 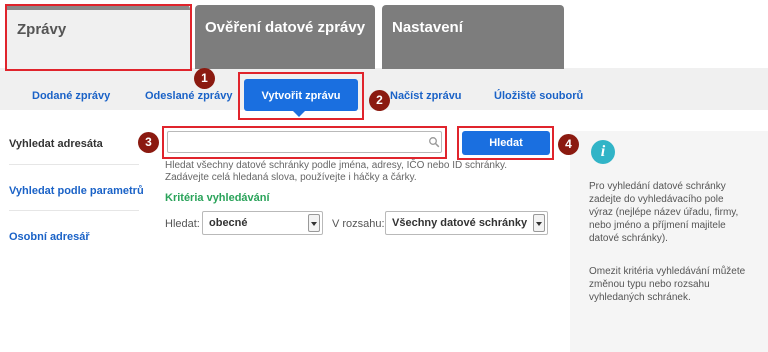 What do you see at coordinates (568, 144) in the screenshot?
I see `annotation-badge: 4` at bounding box center [568, 144].